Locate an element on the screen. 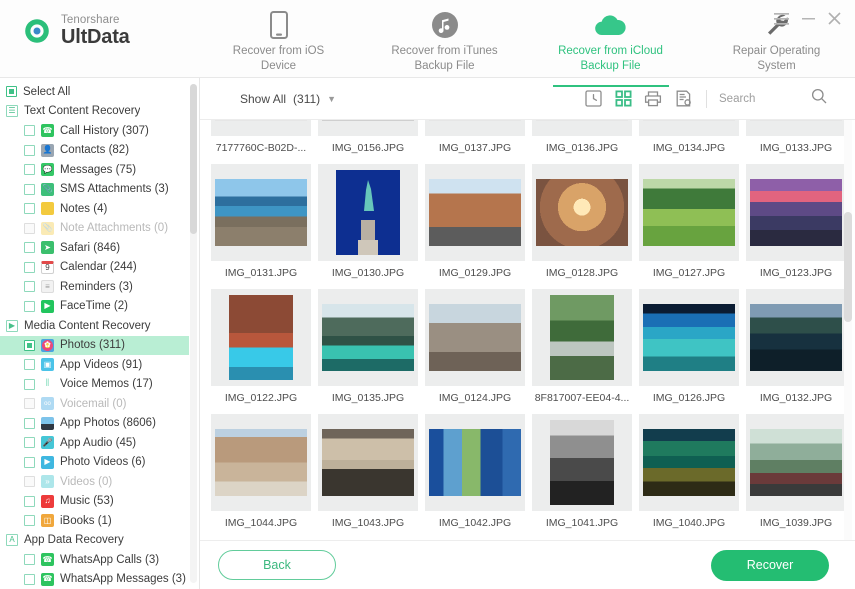 This screenshot has width=855, height=589. sidebar-item-facetime: ▶ FaceTime (2) is located at coordinates (94, 307).